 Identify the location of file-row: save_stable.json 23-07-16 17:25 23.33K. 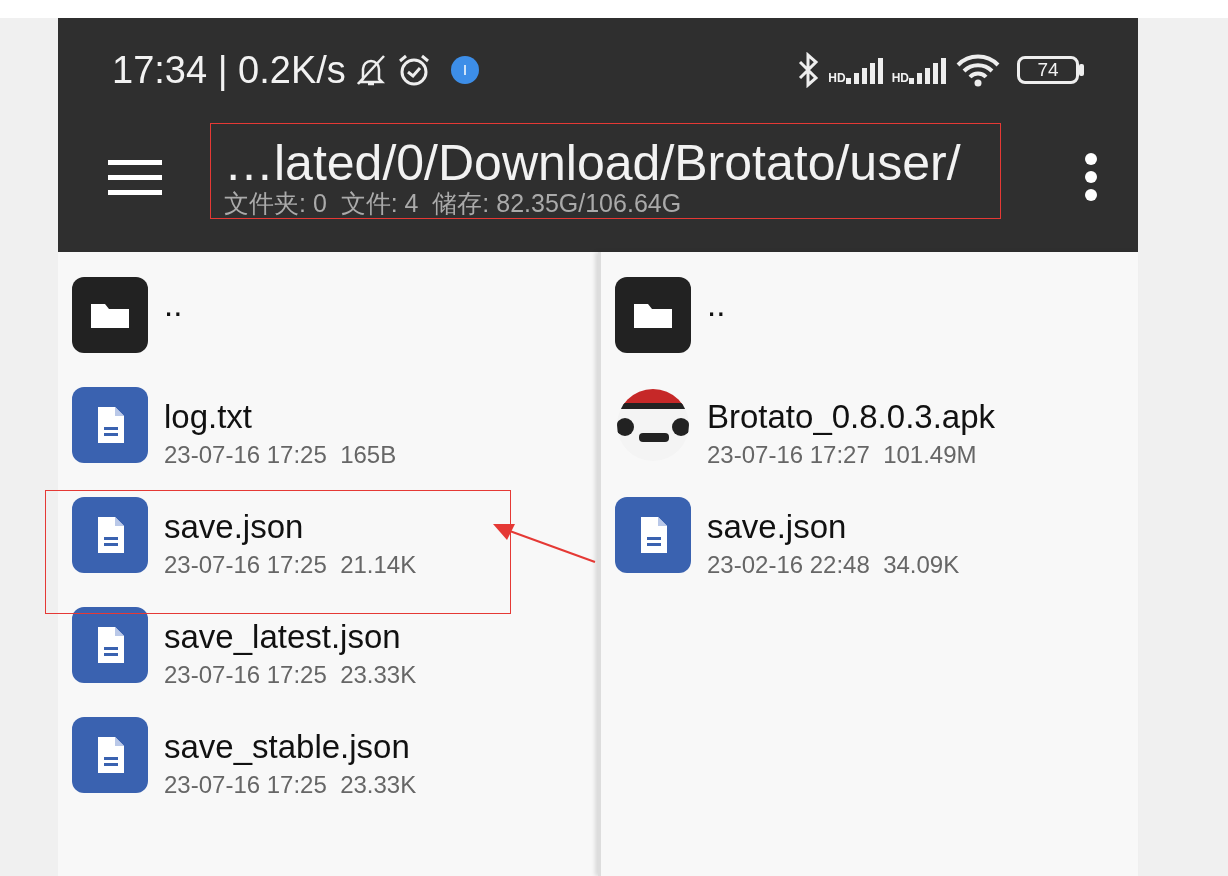
(328, 765).